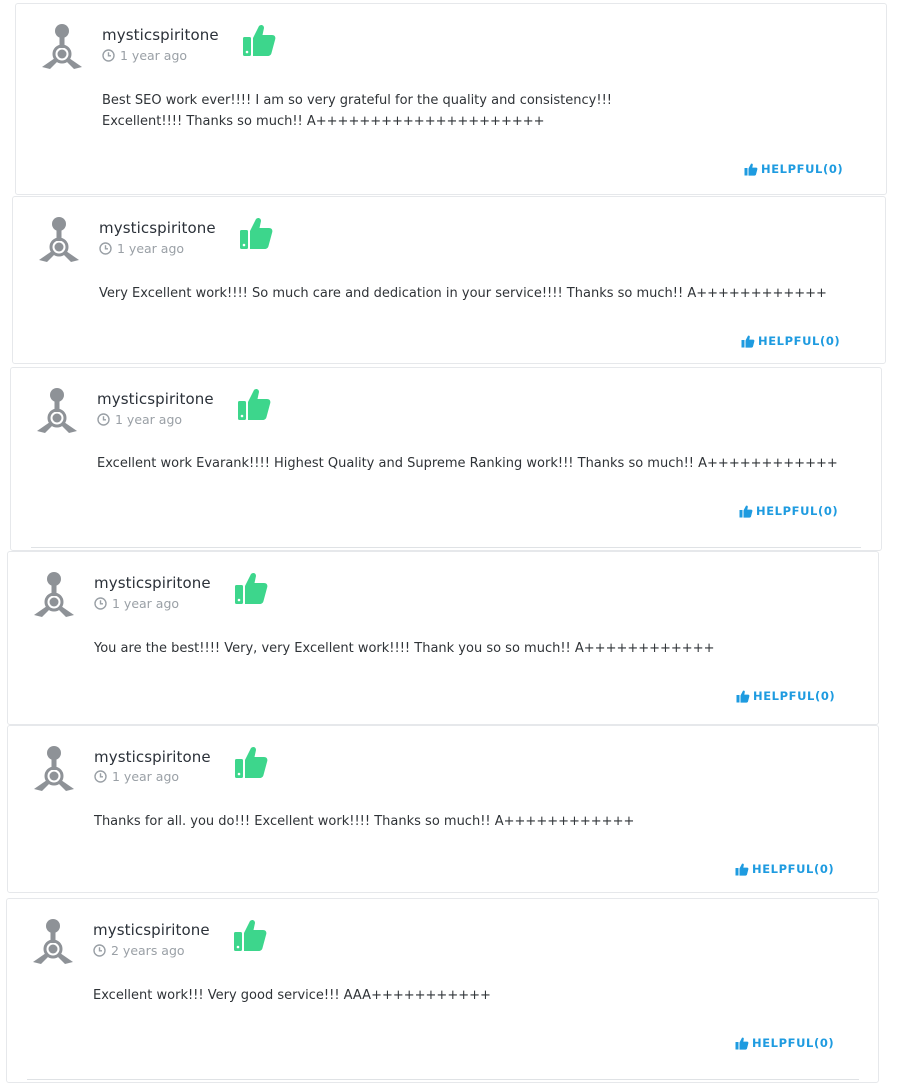 This screenshot has width=898, height=1083. What do you see at coordinates (148, 950) in the screenshot?
I see `review-time-text: 2 years ago` at bounding box center [148, 950].